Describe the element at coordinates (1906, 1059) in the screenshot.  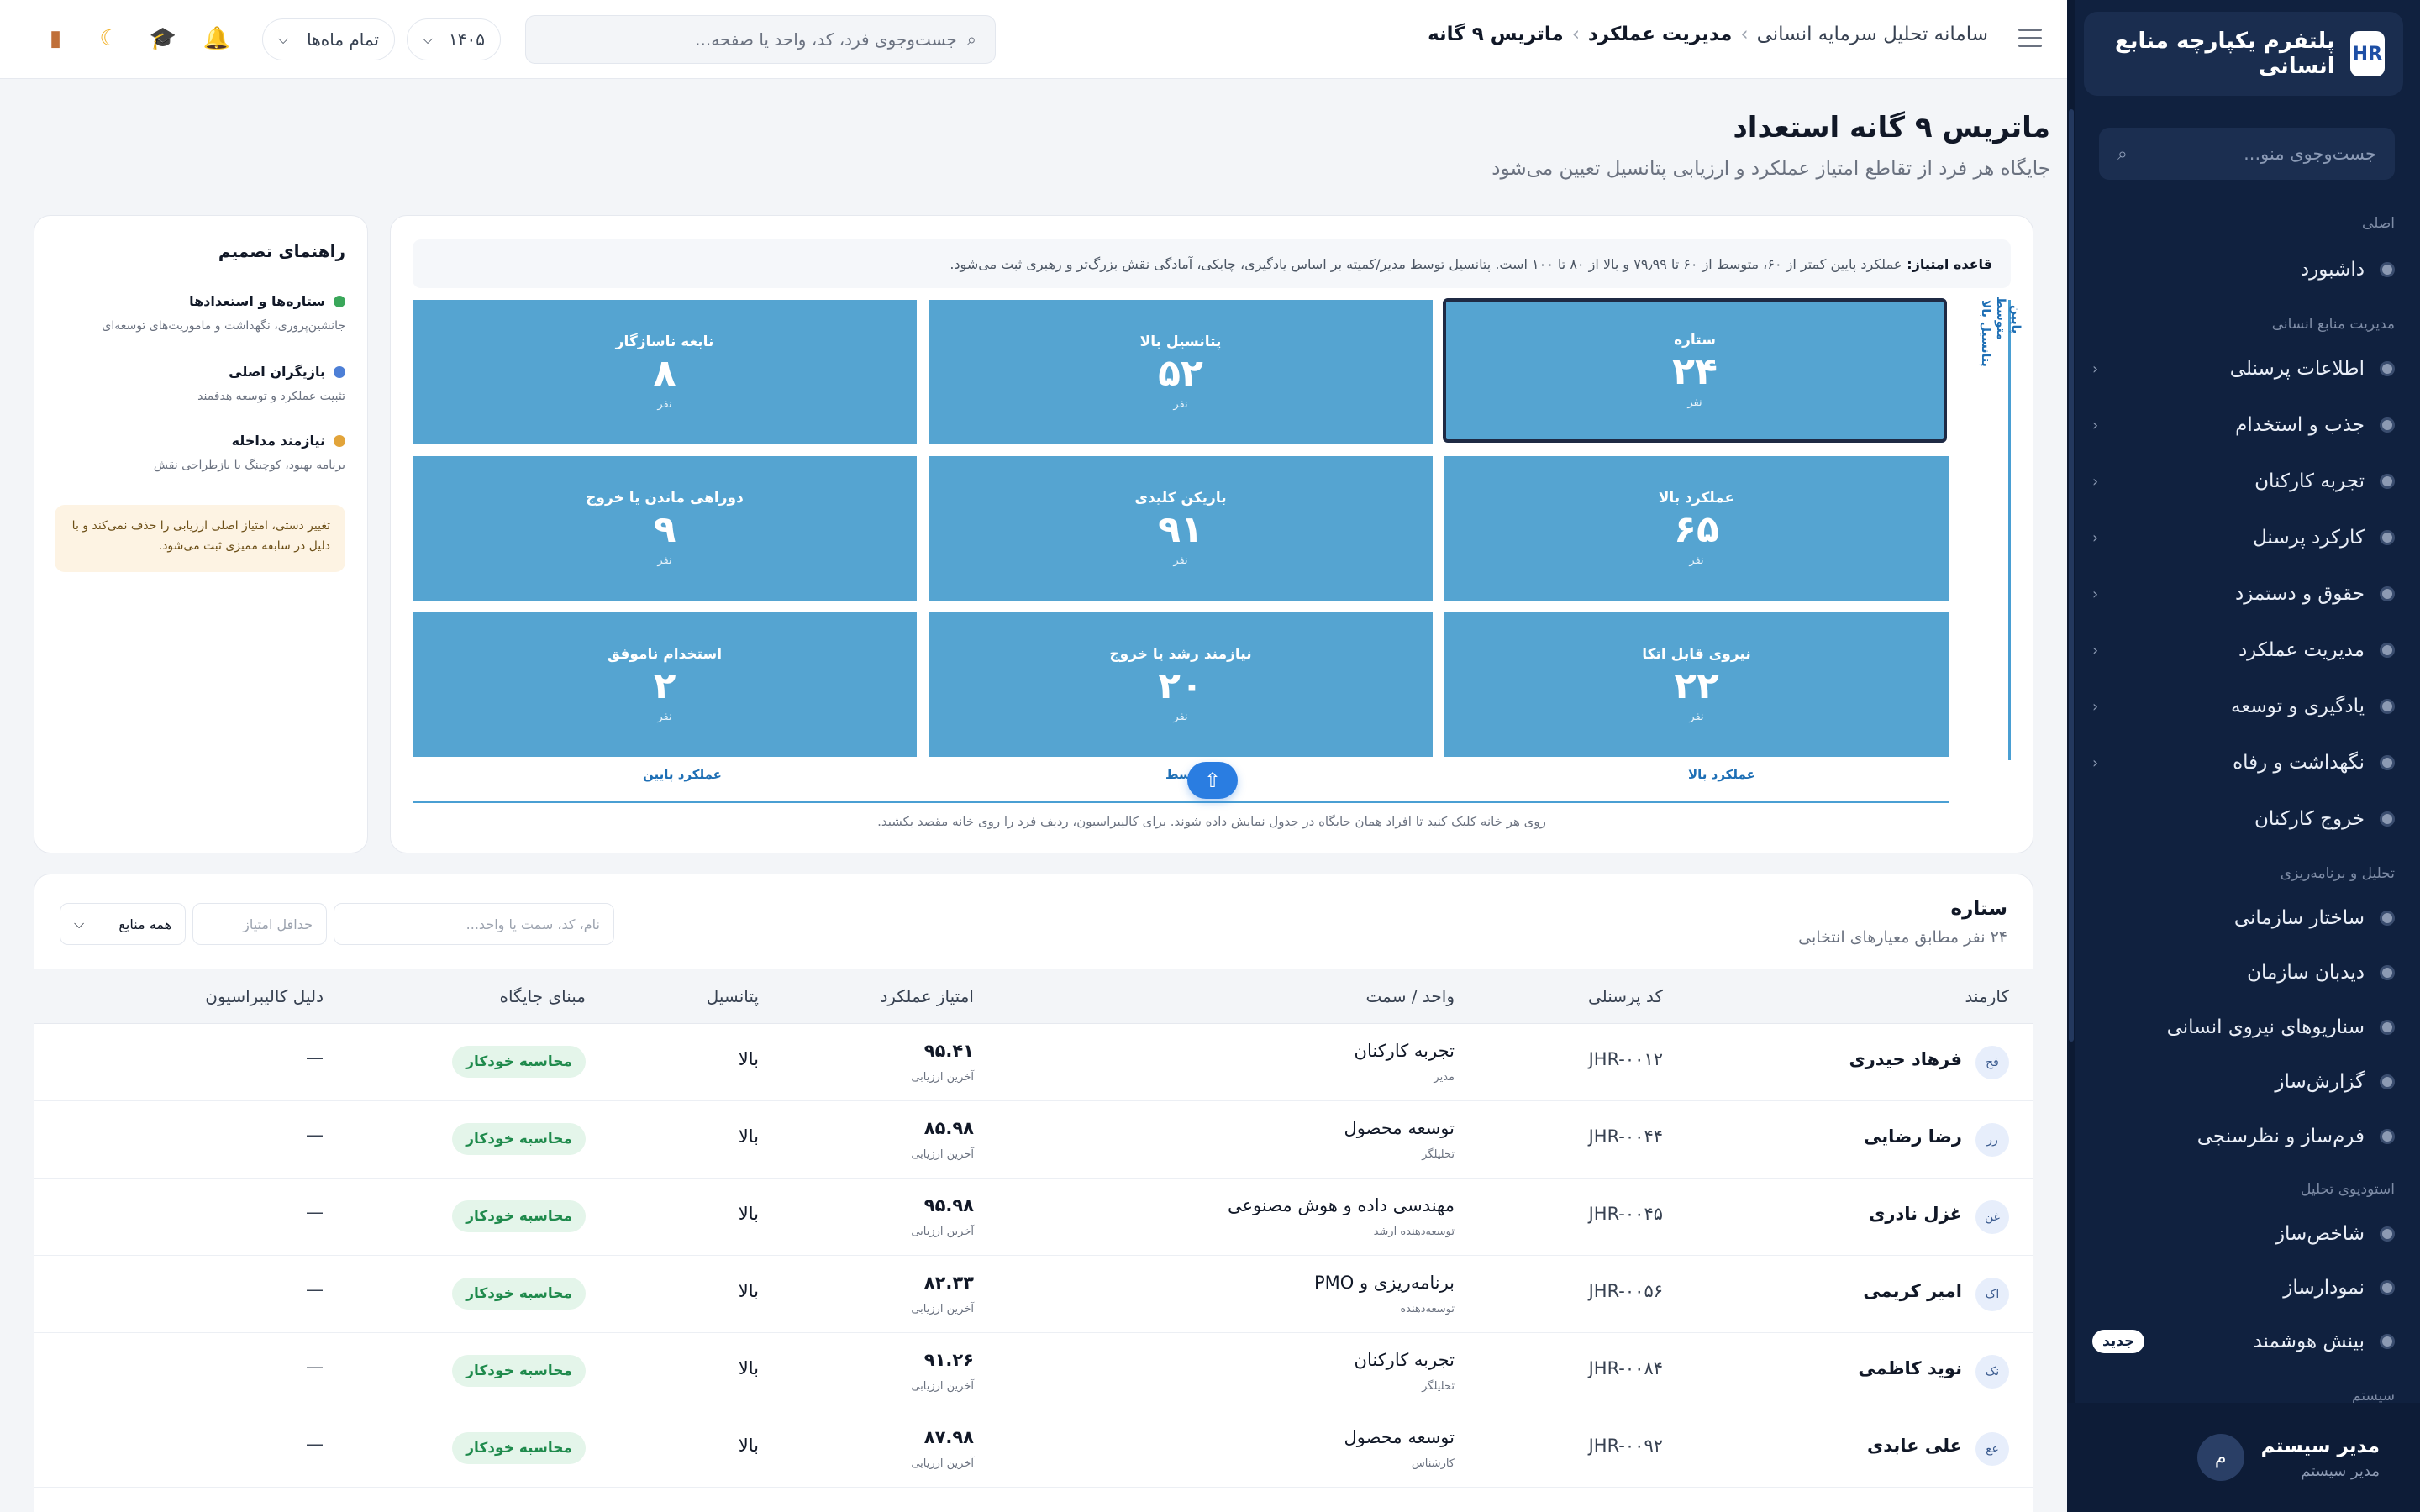
I see `employee-name: فرهاد حیدری` at that location.